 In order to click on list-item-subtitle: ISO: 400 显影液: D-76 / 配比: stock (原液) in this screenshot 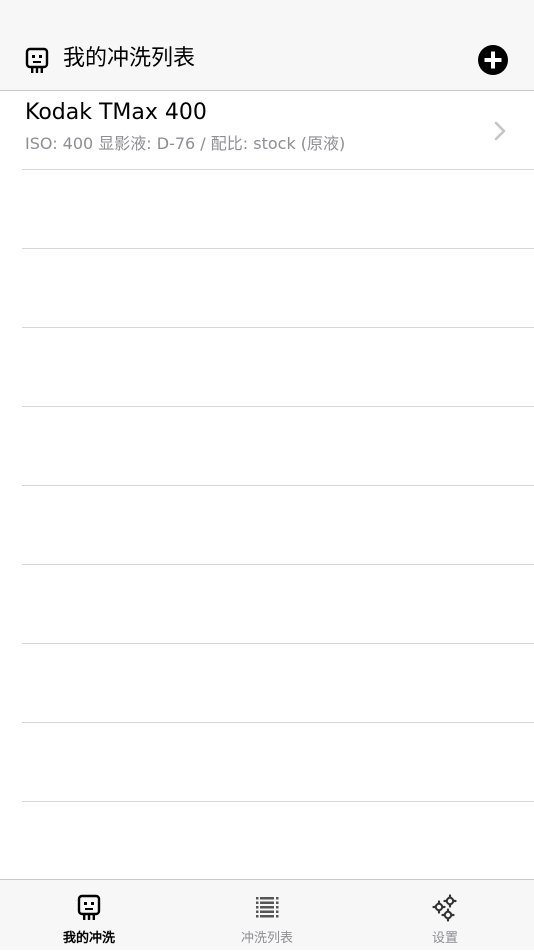, I will do `click(185, 143)`.